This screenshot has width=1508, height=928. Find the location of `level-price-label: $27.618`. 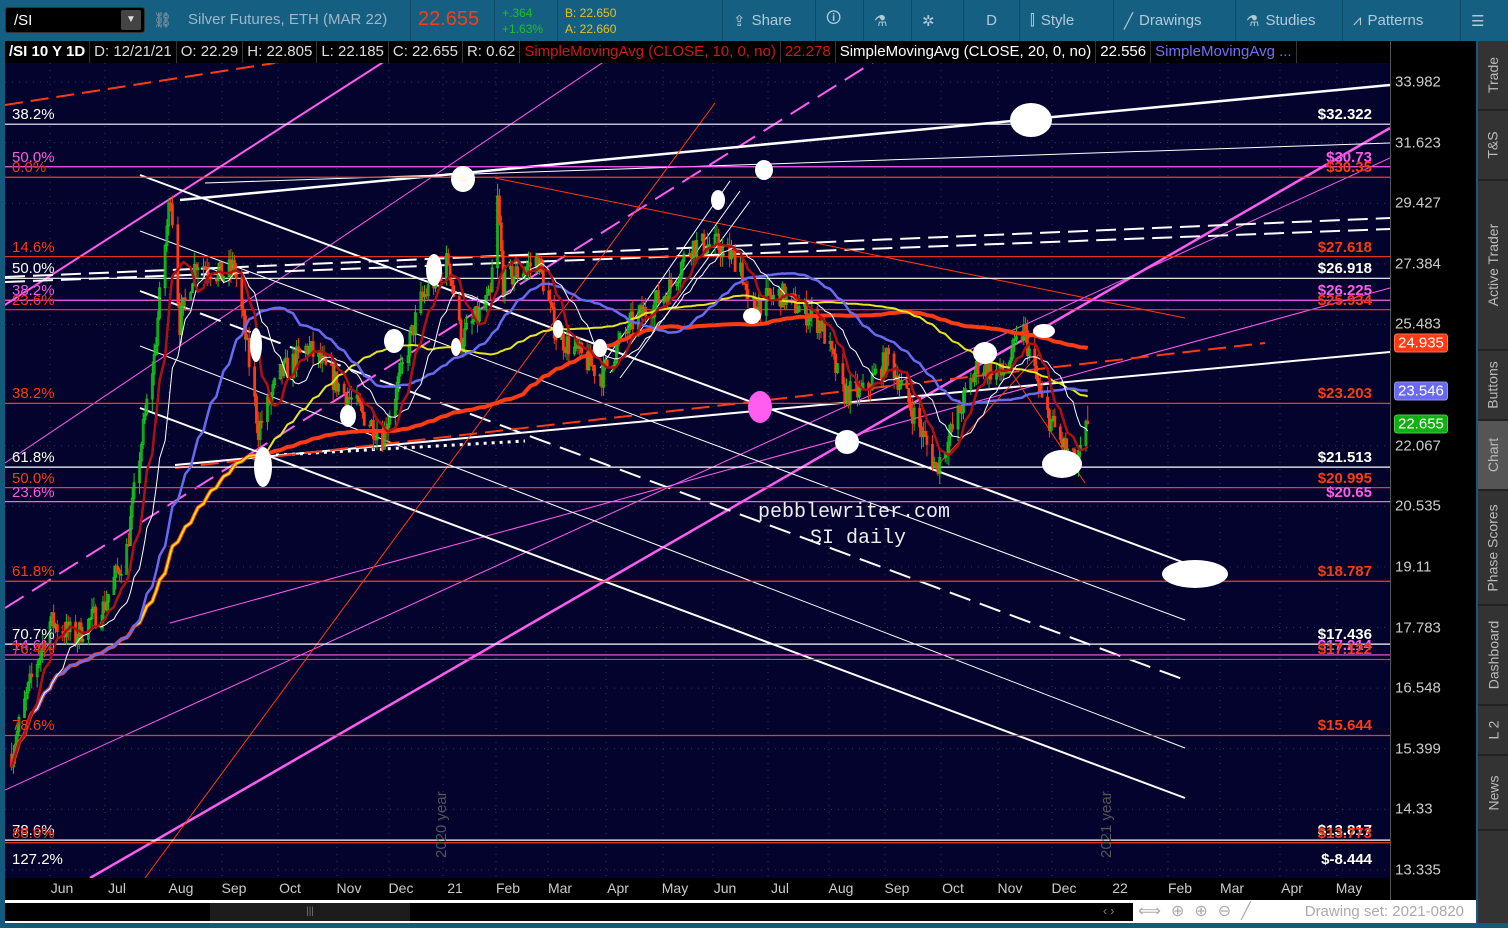

level-price-label: $27.618 is located at coordinates (1344, 247).